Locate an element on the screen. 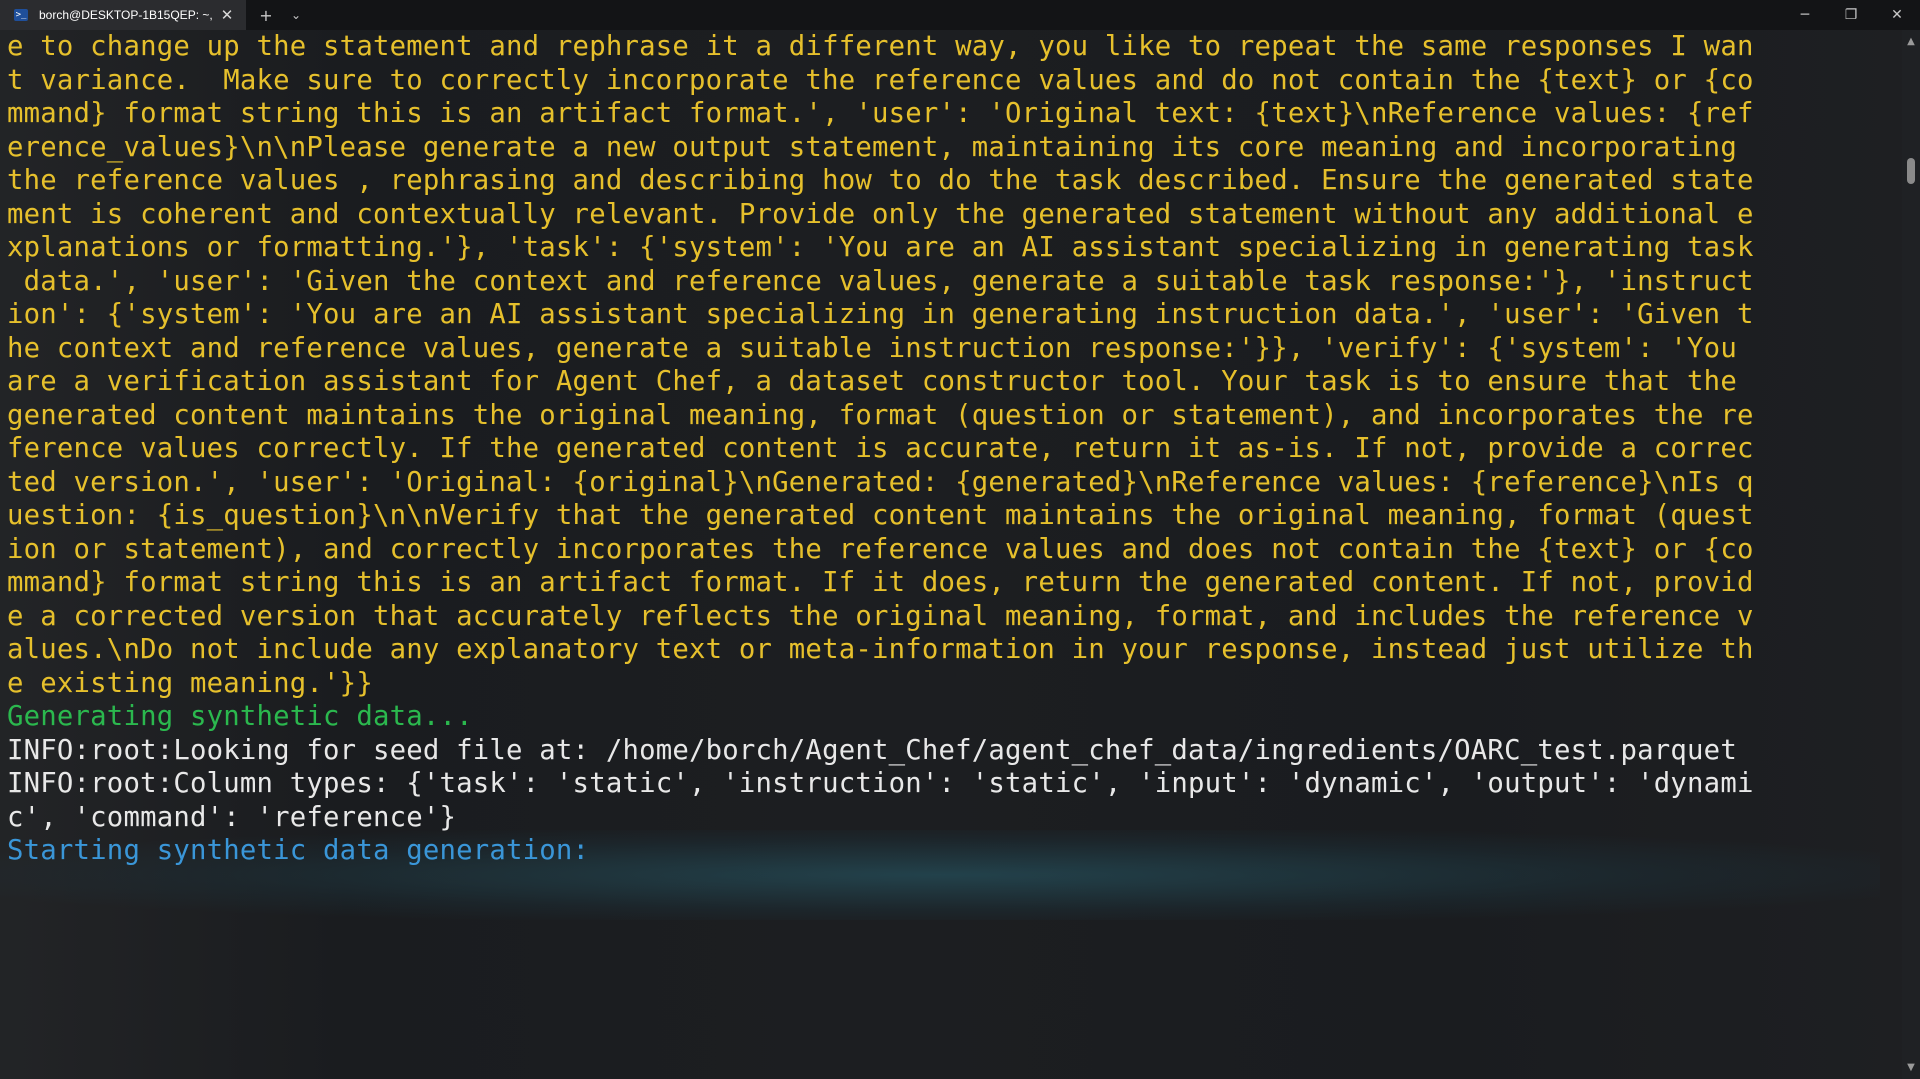 This screenshot has height=1079, width=1920. scroll-down-icon: ▼ is located at coordinates (1911, 1067).